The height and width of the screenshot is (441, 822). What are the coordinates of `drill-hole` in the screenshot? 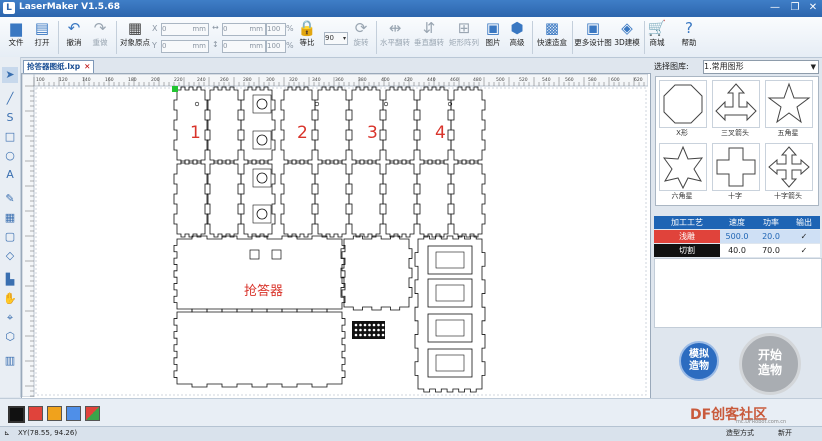 It's located at (197, 104).